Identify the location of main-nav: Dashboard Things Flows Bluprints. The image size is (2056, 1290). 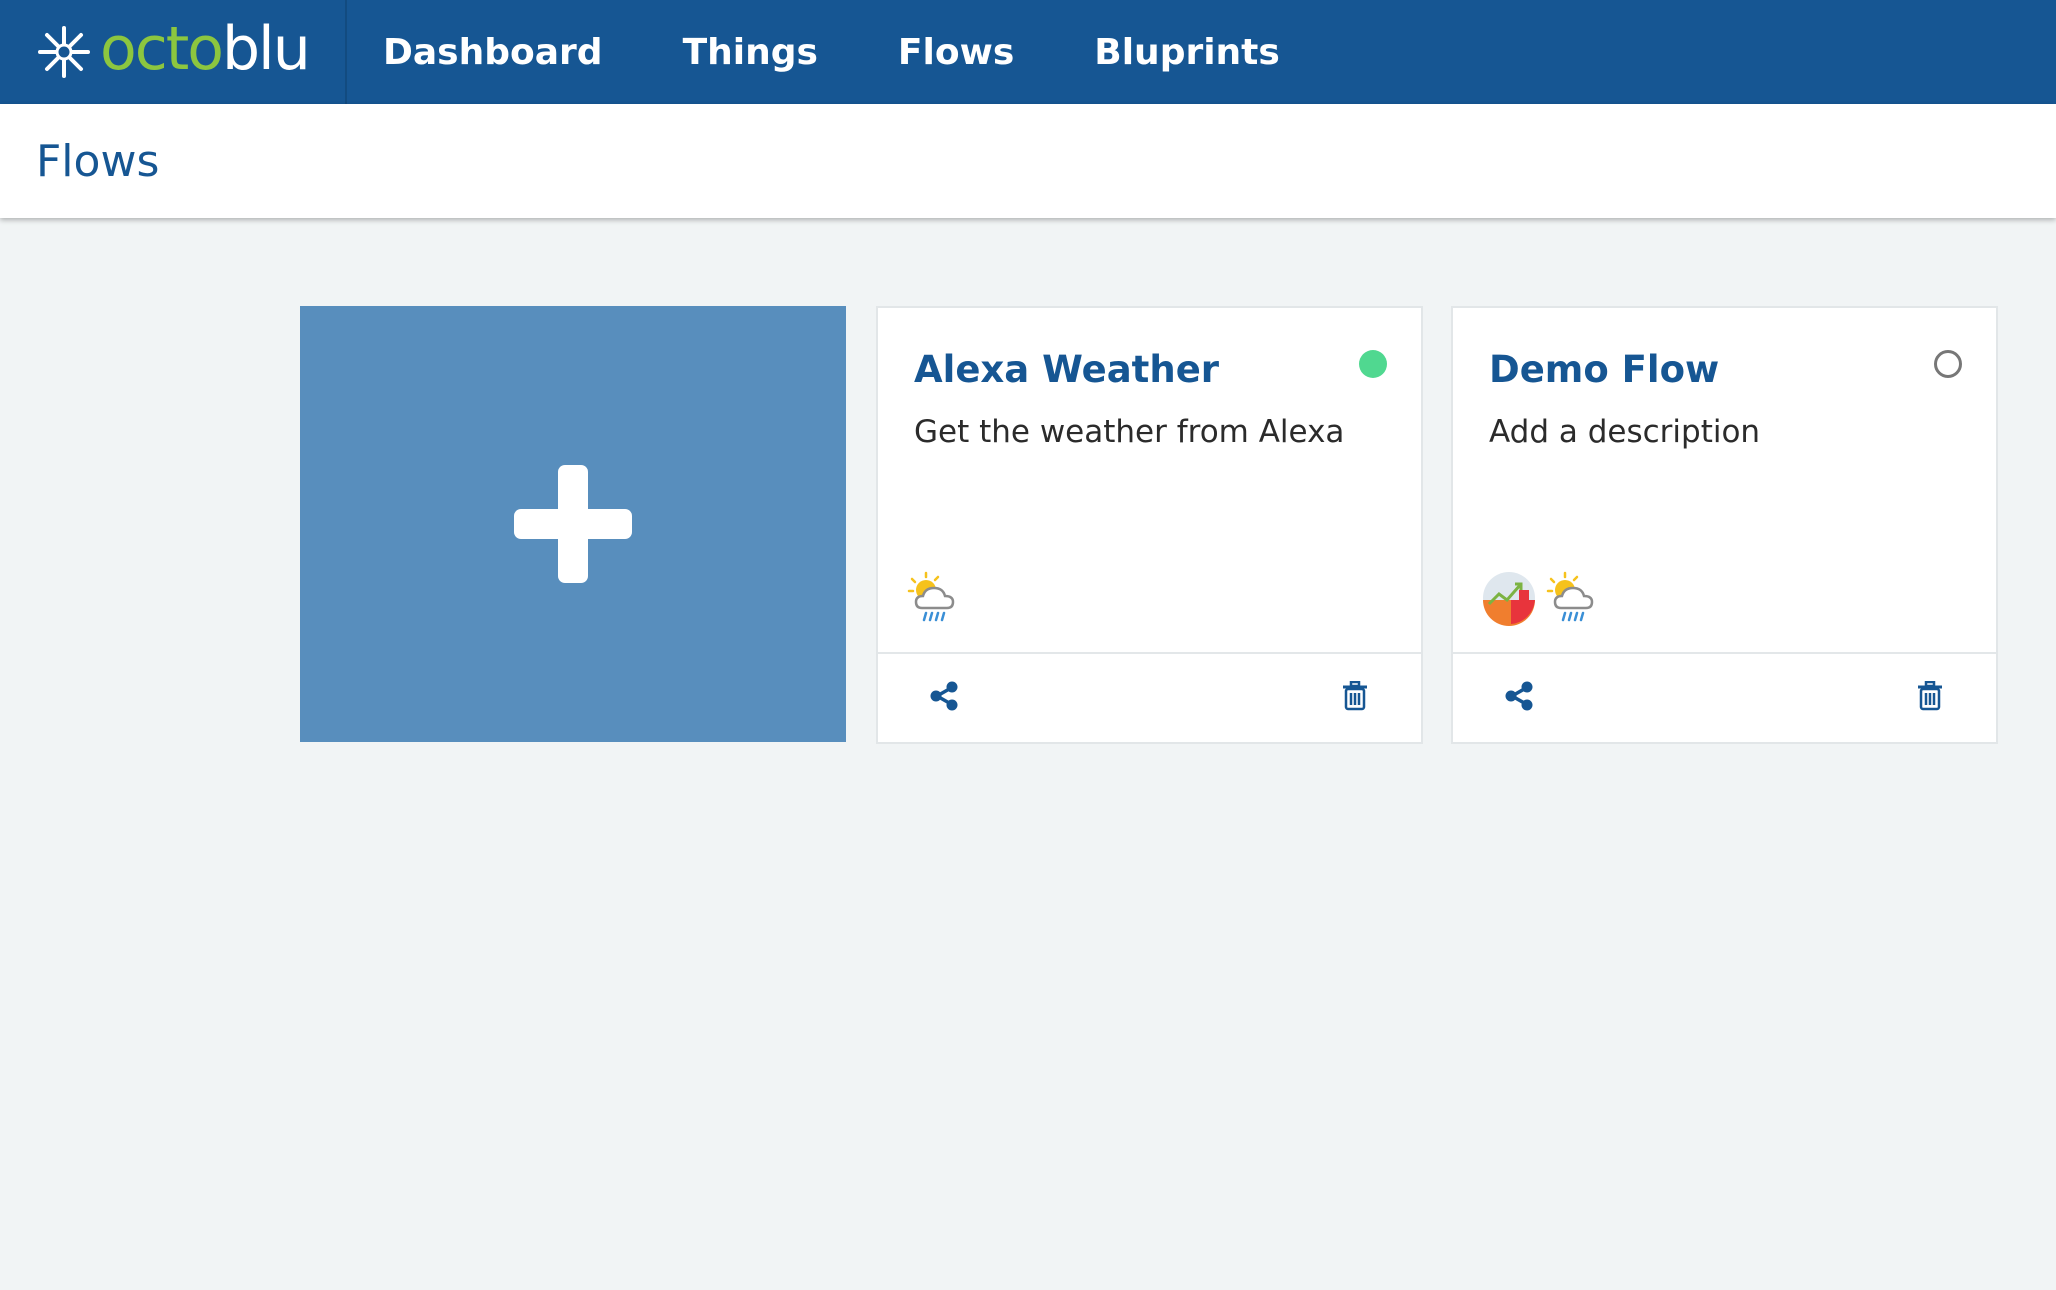
(853, 52).